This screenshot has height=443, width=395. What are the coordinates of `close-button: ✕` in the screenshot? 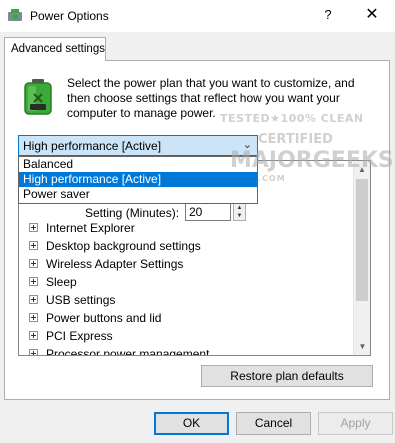 It's located at (372, 15).